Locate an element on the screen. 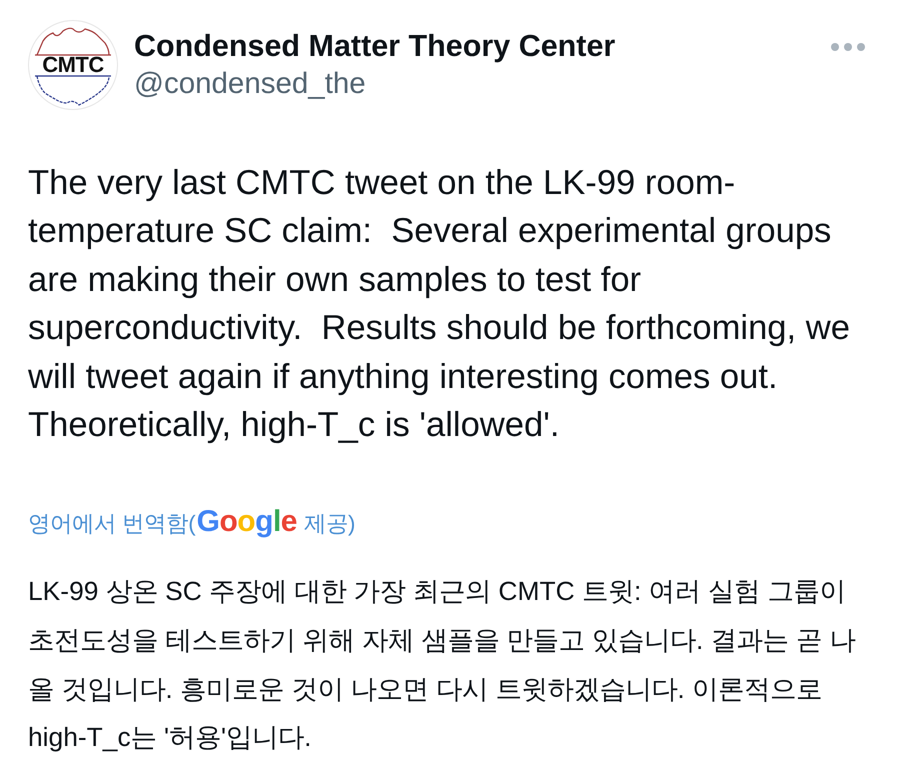 Image resolution: width=900 pixels, height=772 pixels. account-name: Condensed Matter Theory Center is located at coordinates (474, 46).